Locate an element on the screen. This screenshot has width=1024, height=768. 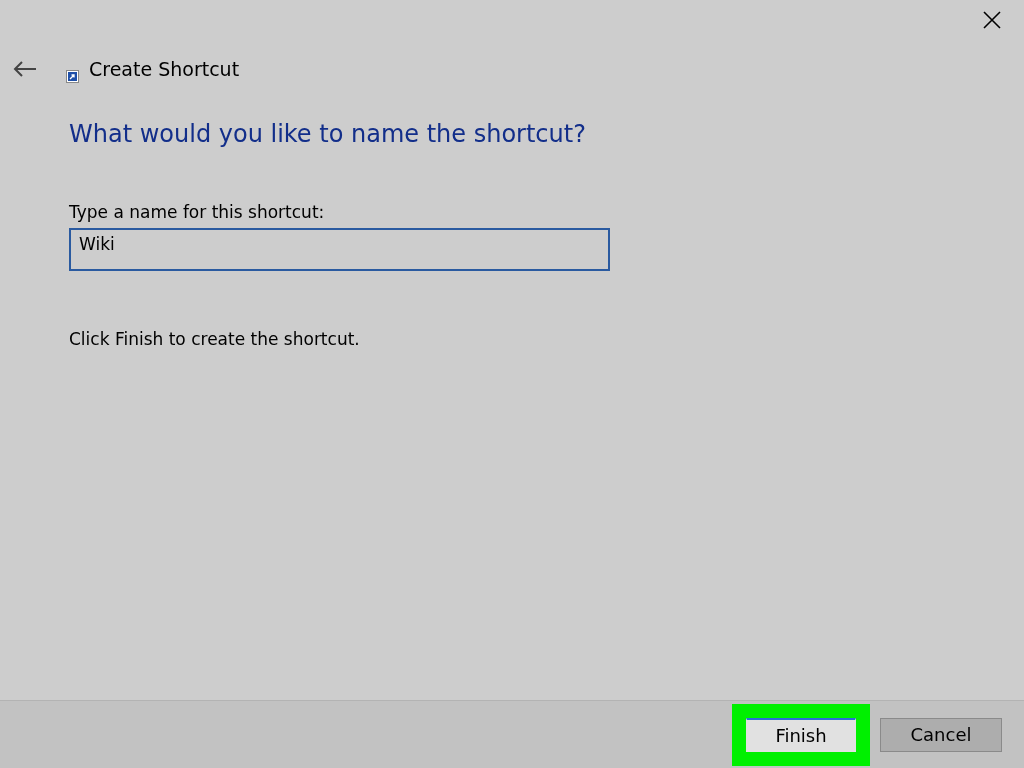
instruction-text: Click Finish to create the shortcut. is located at coordinates (214, 339).